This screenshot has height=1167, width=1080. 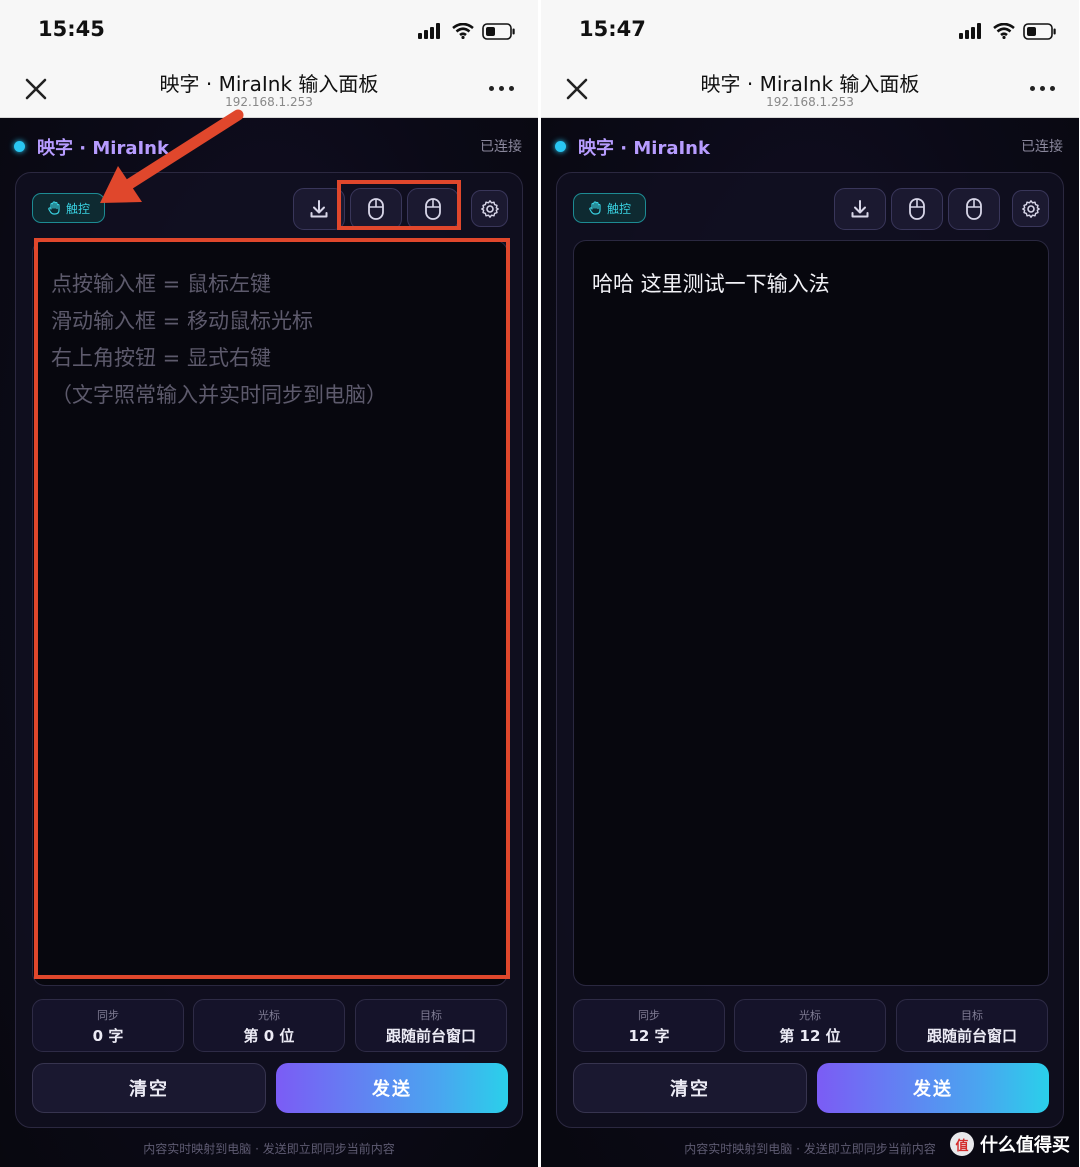 I want to click on download-button, so click(x=860, y=209).